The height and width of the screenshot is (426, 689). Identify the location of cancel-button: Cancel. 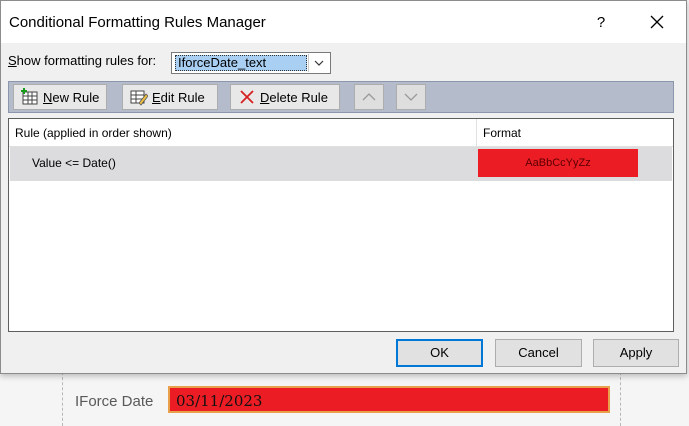
(538, 353).